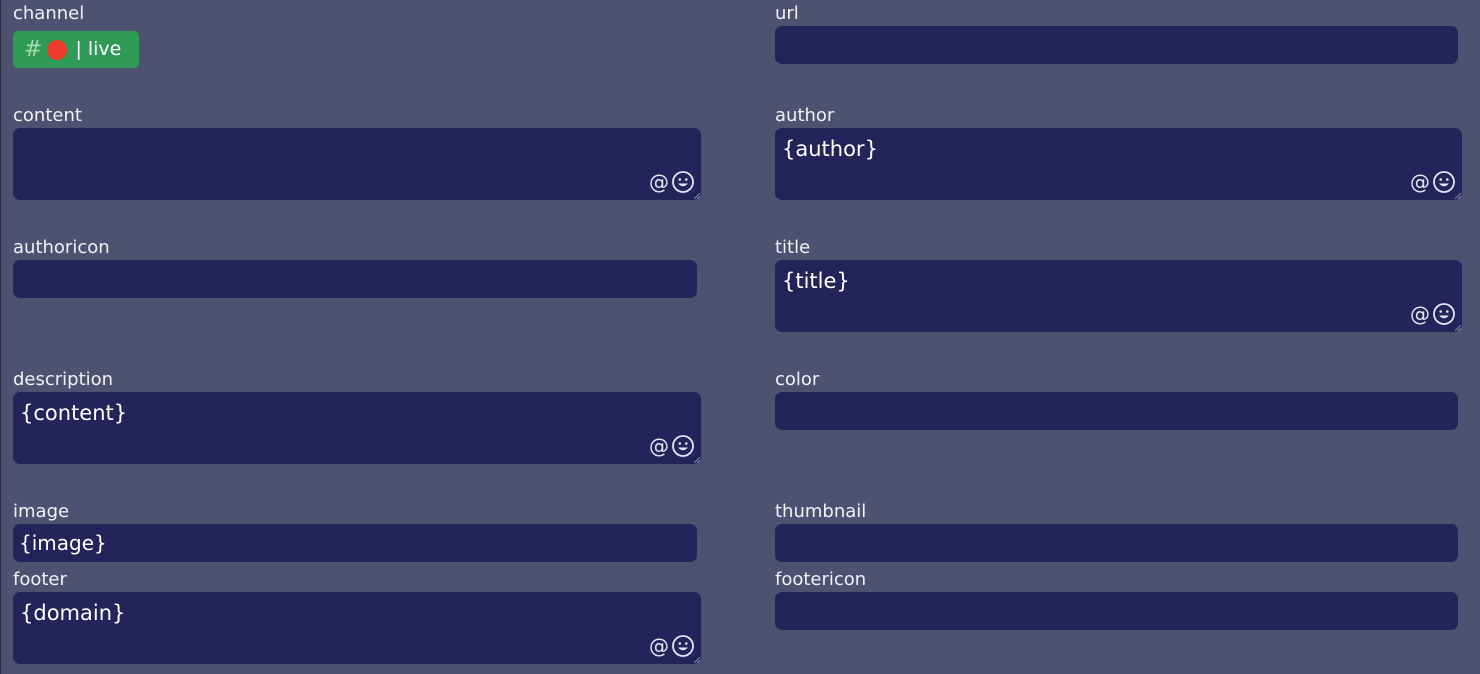  I want to click on channel-name: | live, so click(98, 49).